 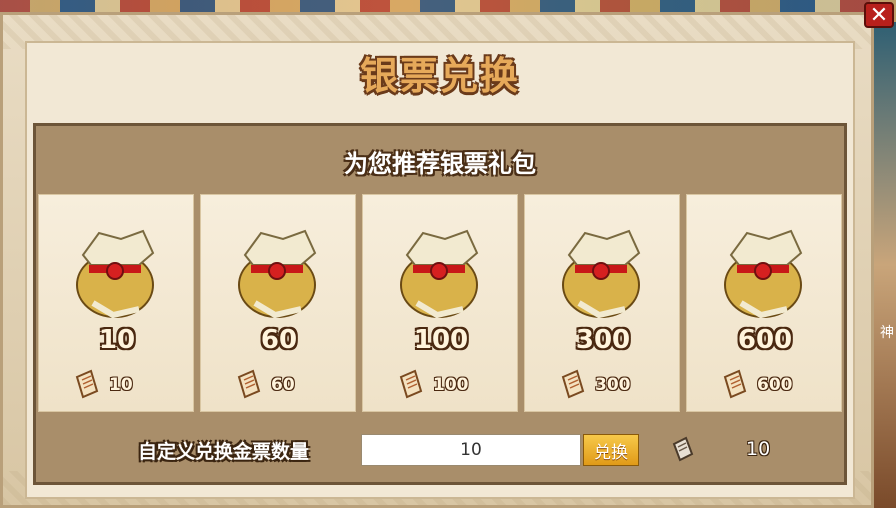 What do you see at coordinates (451, 385) in the screenshot?
I see `package-cost: 100` at bounding box center [451, 385].